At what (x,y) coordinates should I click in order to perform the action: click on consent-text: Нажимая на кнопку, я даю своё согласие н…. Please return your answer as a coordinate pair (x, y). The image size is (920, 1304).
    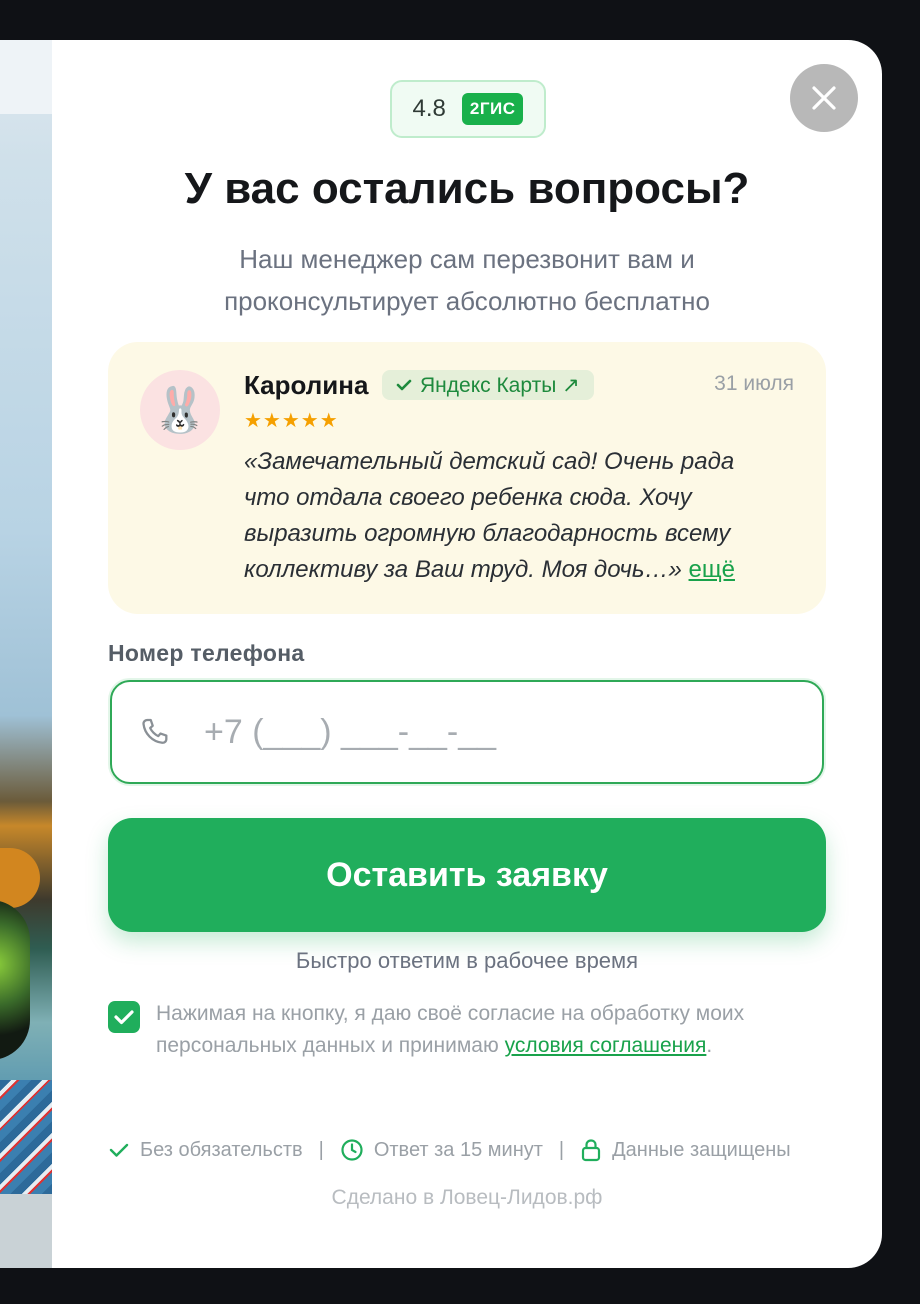
    Looking at the image, I should click on (482, 1030).